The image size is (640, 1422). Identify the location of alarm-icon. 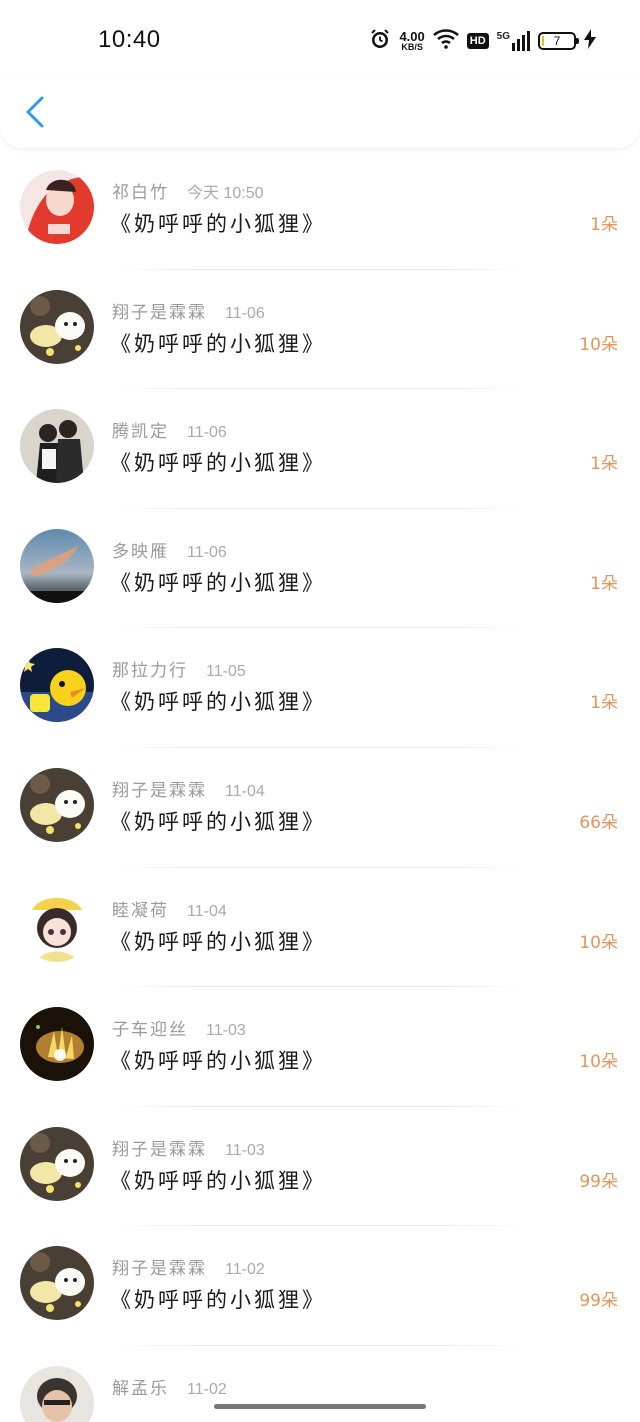
(380, 41).